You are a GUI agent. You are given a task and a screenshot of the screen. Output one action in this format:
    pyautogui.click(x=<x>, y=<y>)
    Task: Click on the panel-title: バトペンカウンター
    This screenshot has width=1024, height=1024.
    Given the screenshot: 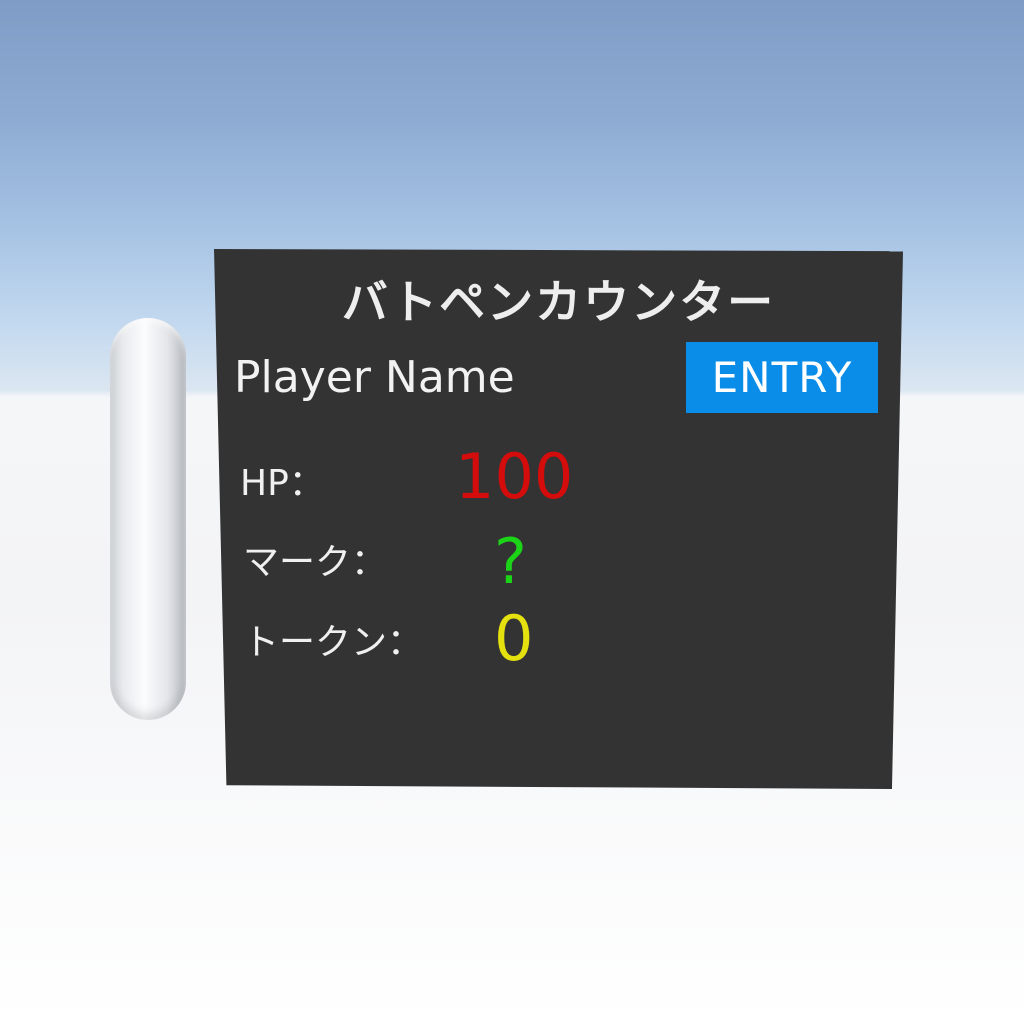 What is the action you would take?
    pyautogui.click(x=558, y=302)
    